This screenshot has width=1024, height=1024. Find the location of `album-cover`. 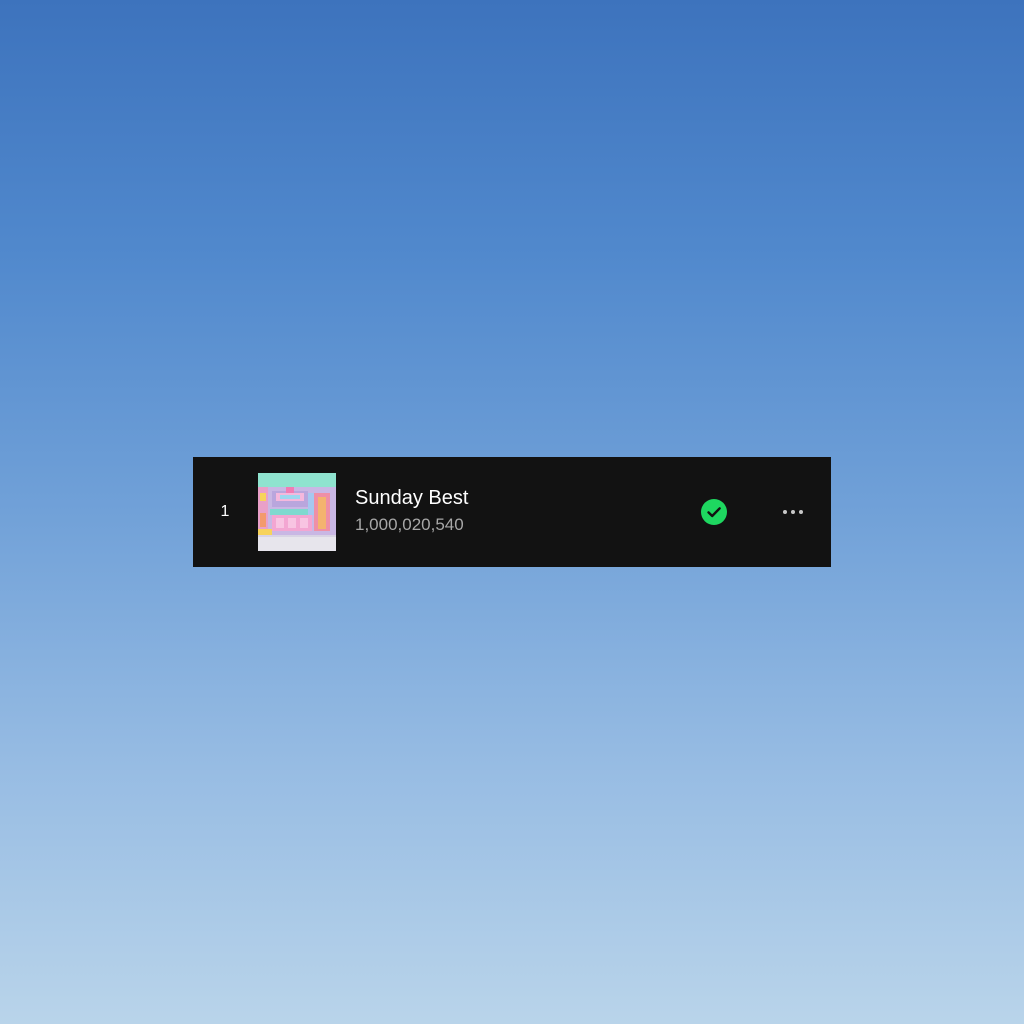

album-cover is located at coordinates (297, 512).